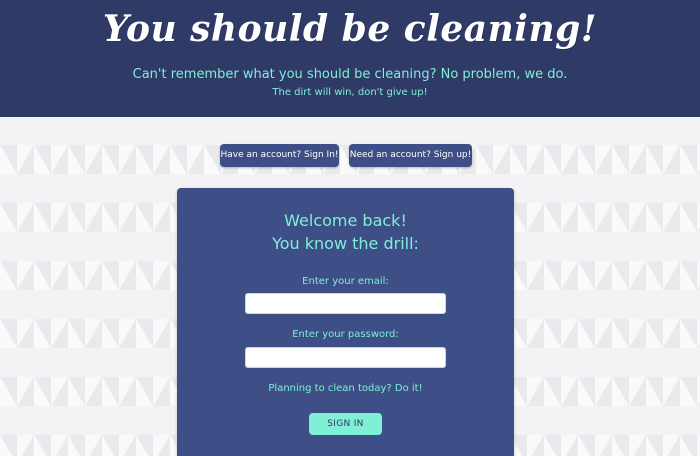  I want to click on motivation-text: Planning to clean today? Do it!, so click(345, 388).